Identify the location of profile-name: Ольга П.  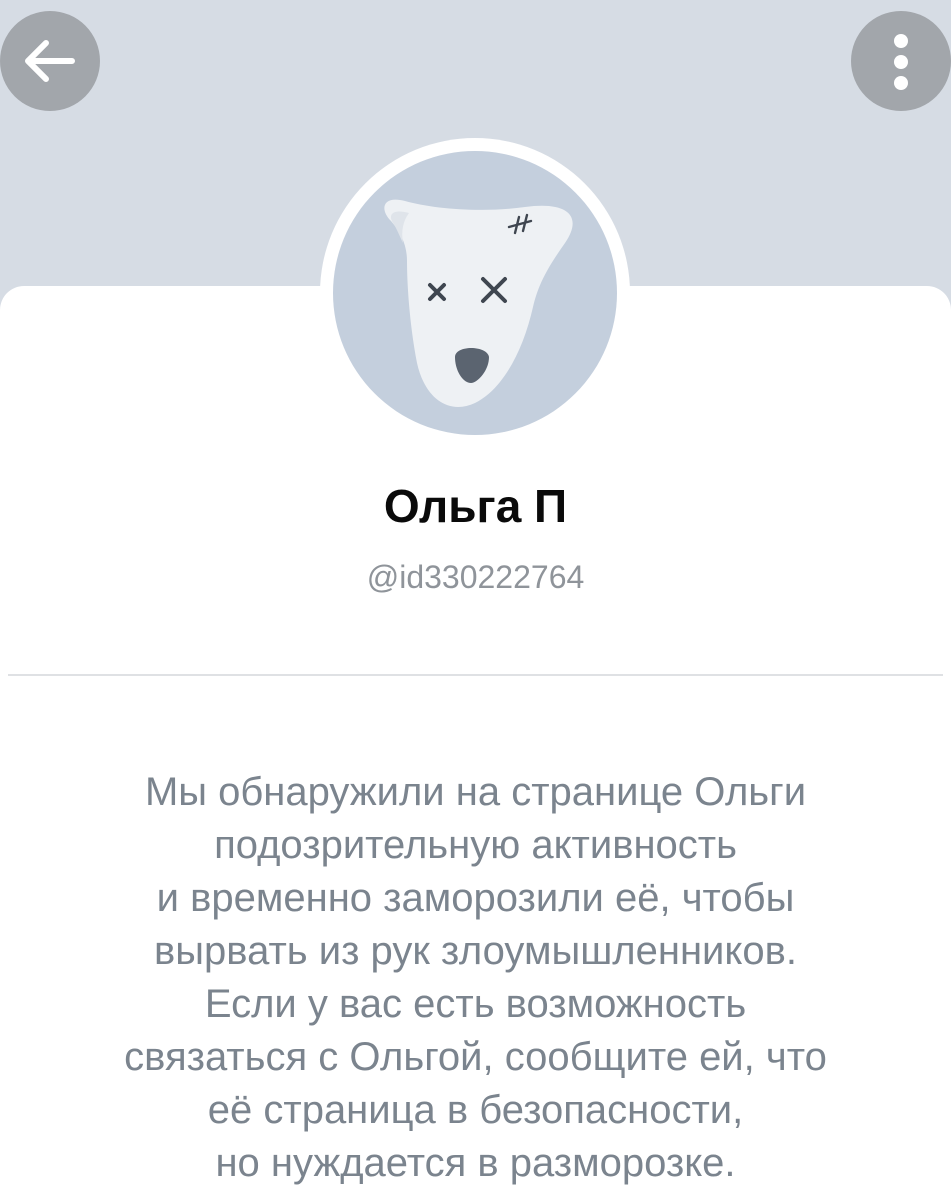
(475, 506).